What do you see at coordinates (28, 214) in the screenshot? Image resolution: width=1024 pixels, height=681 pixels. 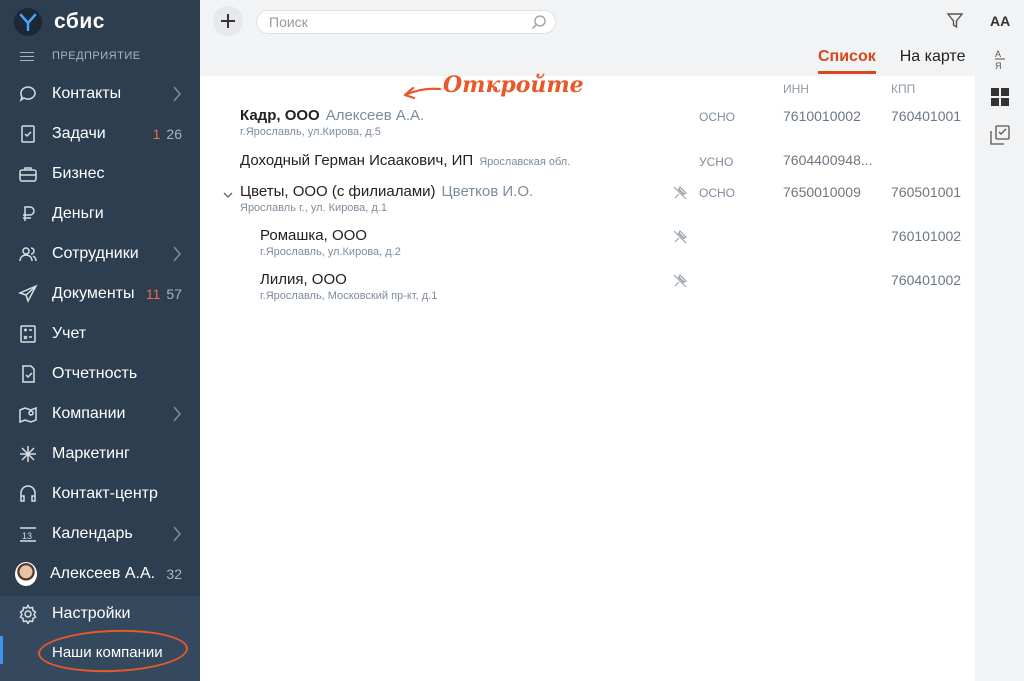 I see `ruble-icon` at bounding box center [28, 214].